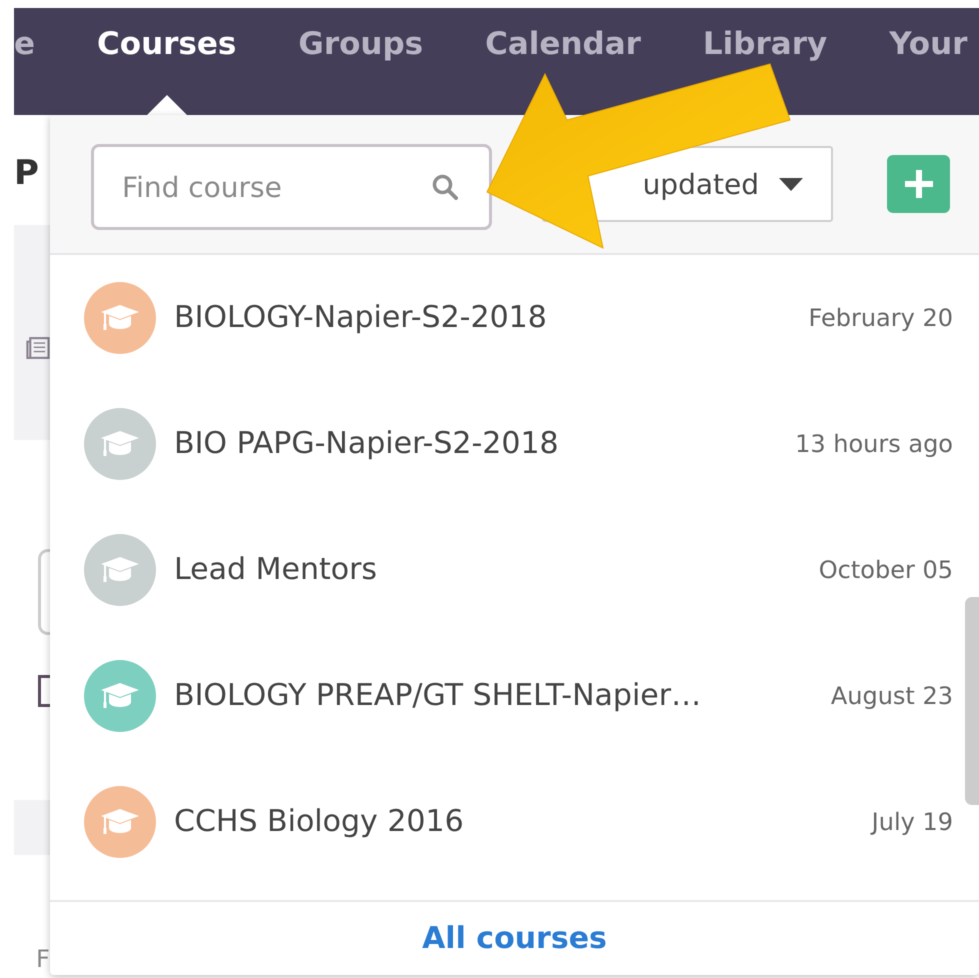  I want to click on updated-date: February 20, so click(880, 318).